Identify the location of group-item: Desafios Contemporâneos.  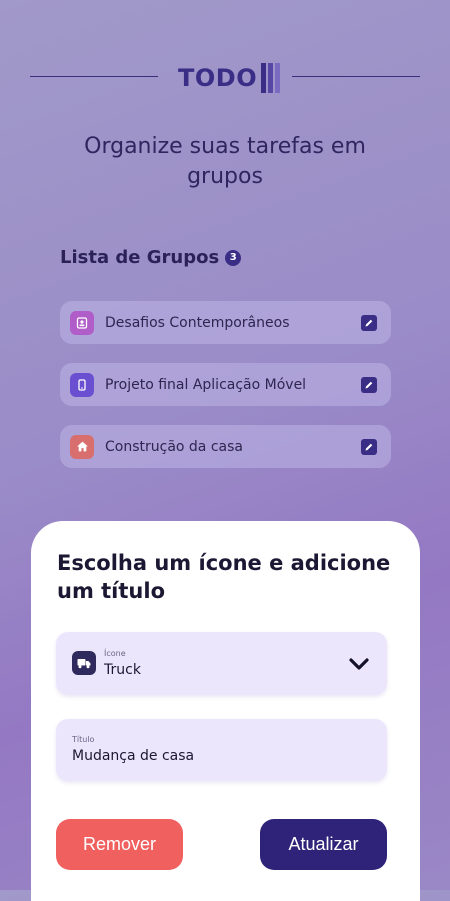
(225, 322).